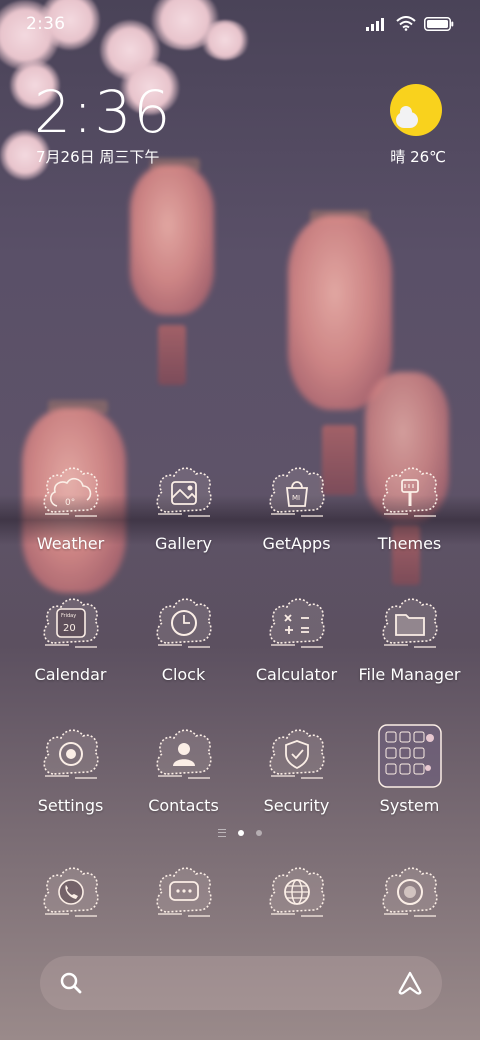 The image size is (480, 1040). I want to click on dock, so click(240, 894).